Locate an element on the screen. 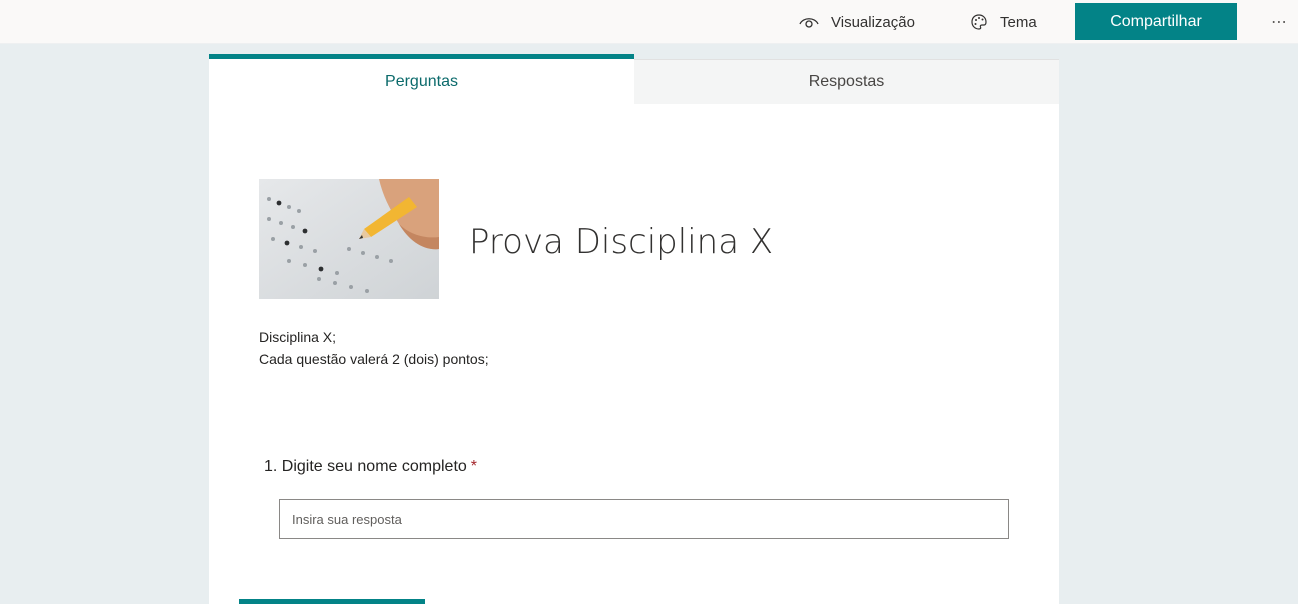 This screenshot has height=604, width=1298. share-button: Compartilhar is located at coordinates (1156, 21).